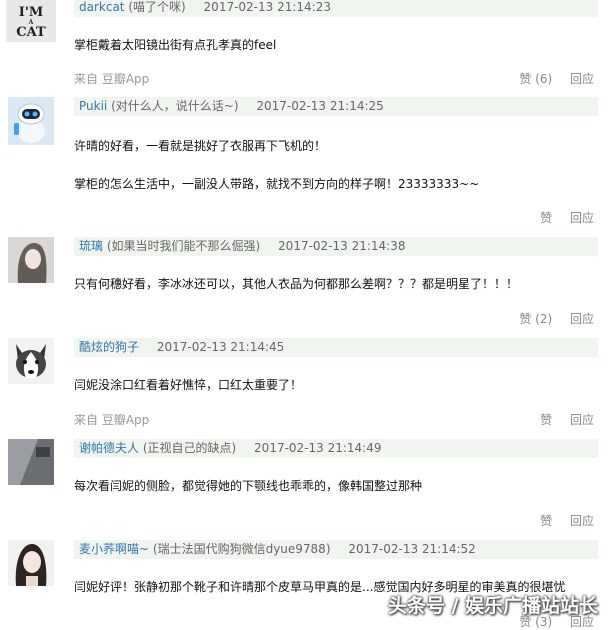  I want to click on comment-line: 许晴的好看，一看就是挑好了衣服再下飞机的！, so click(200, 146).